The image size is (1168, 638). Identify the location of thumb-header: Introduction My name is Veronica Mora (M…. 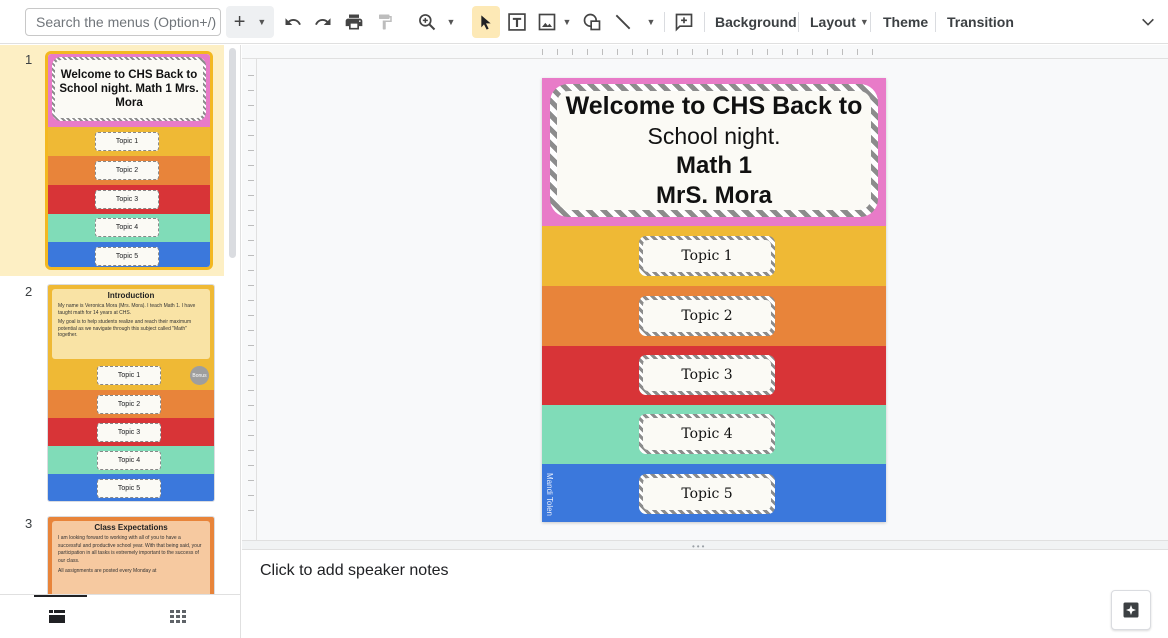
(131, 323).